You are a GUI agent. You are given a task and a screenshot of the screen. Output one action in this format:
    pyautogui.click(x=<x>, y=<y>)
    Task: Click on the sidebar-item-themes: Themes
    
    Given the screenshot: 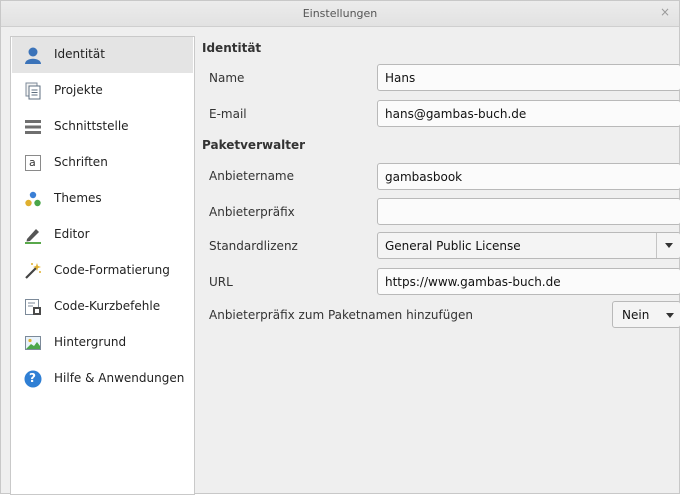 What is the action you would take?
    pyautogui.click(x=102, y=199)
    